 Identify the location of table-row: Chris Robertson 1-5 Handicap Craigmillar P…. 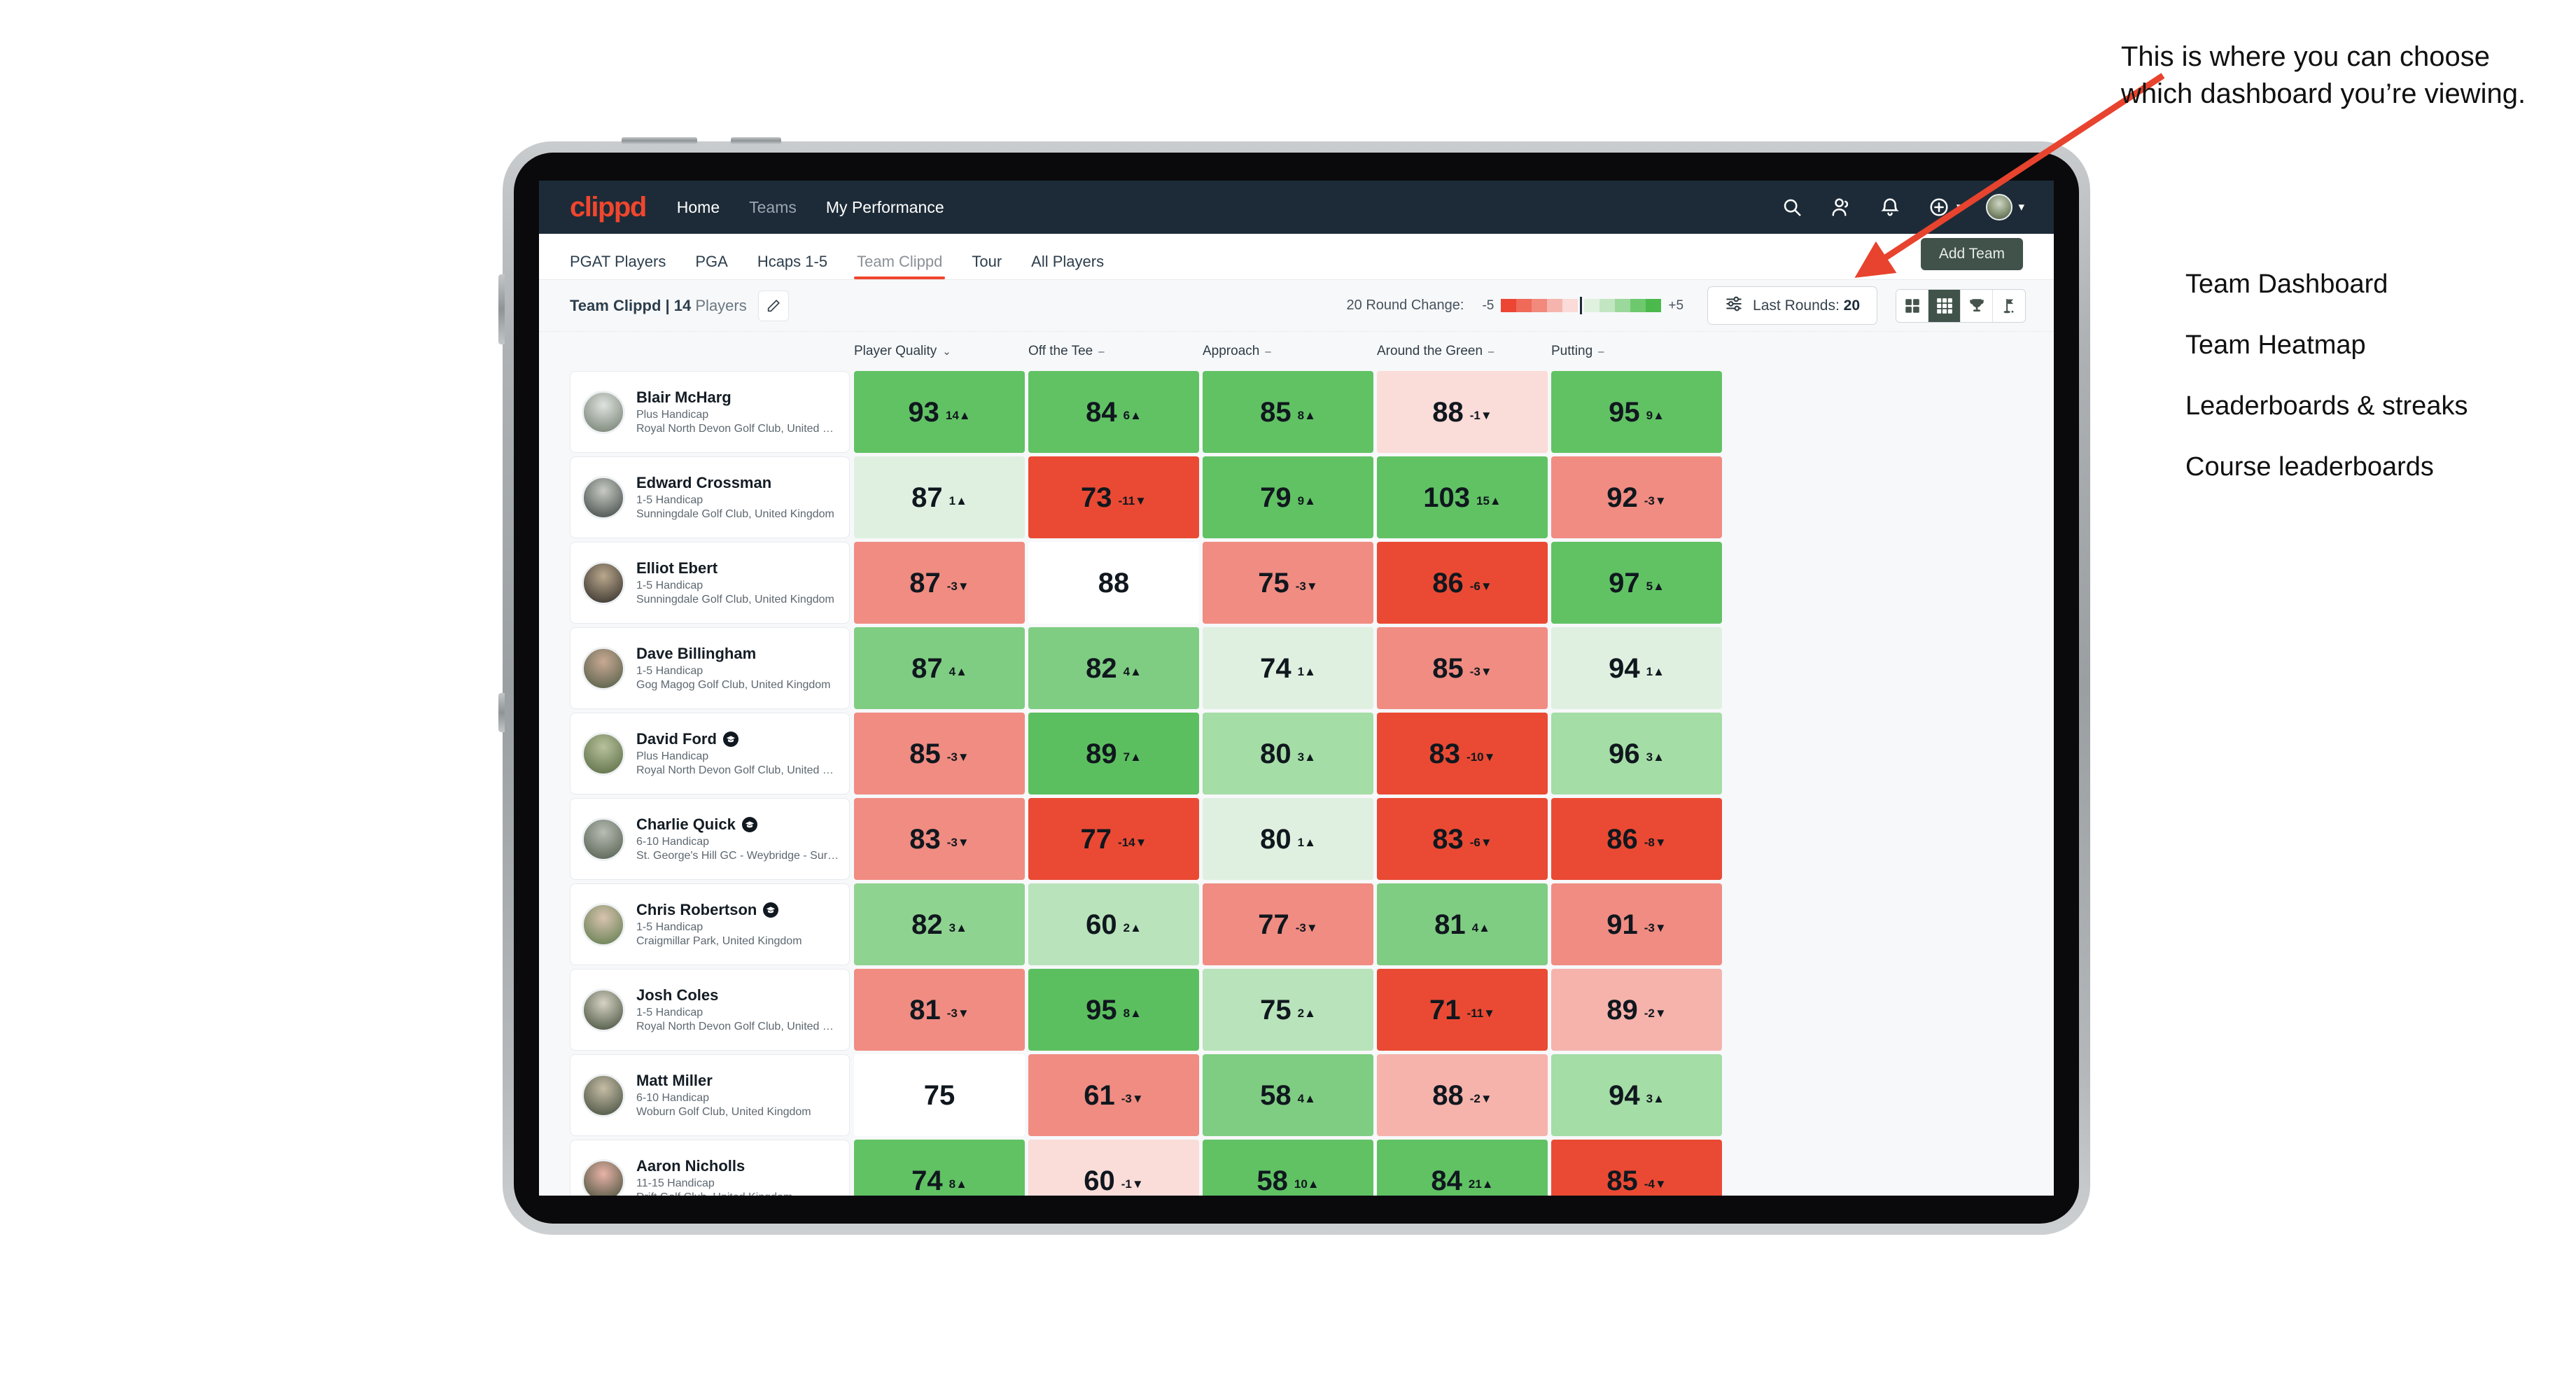
(1298, 924).